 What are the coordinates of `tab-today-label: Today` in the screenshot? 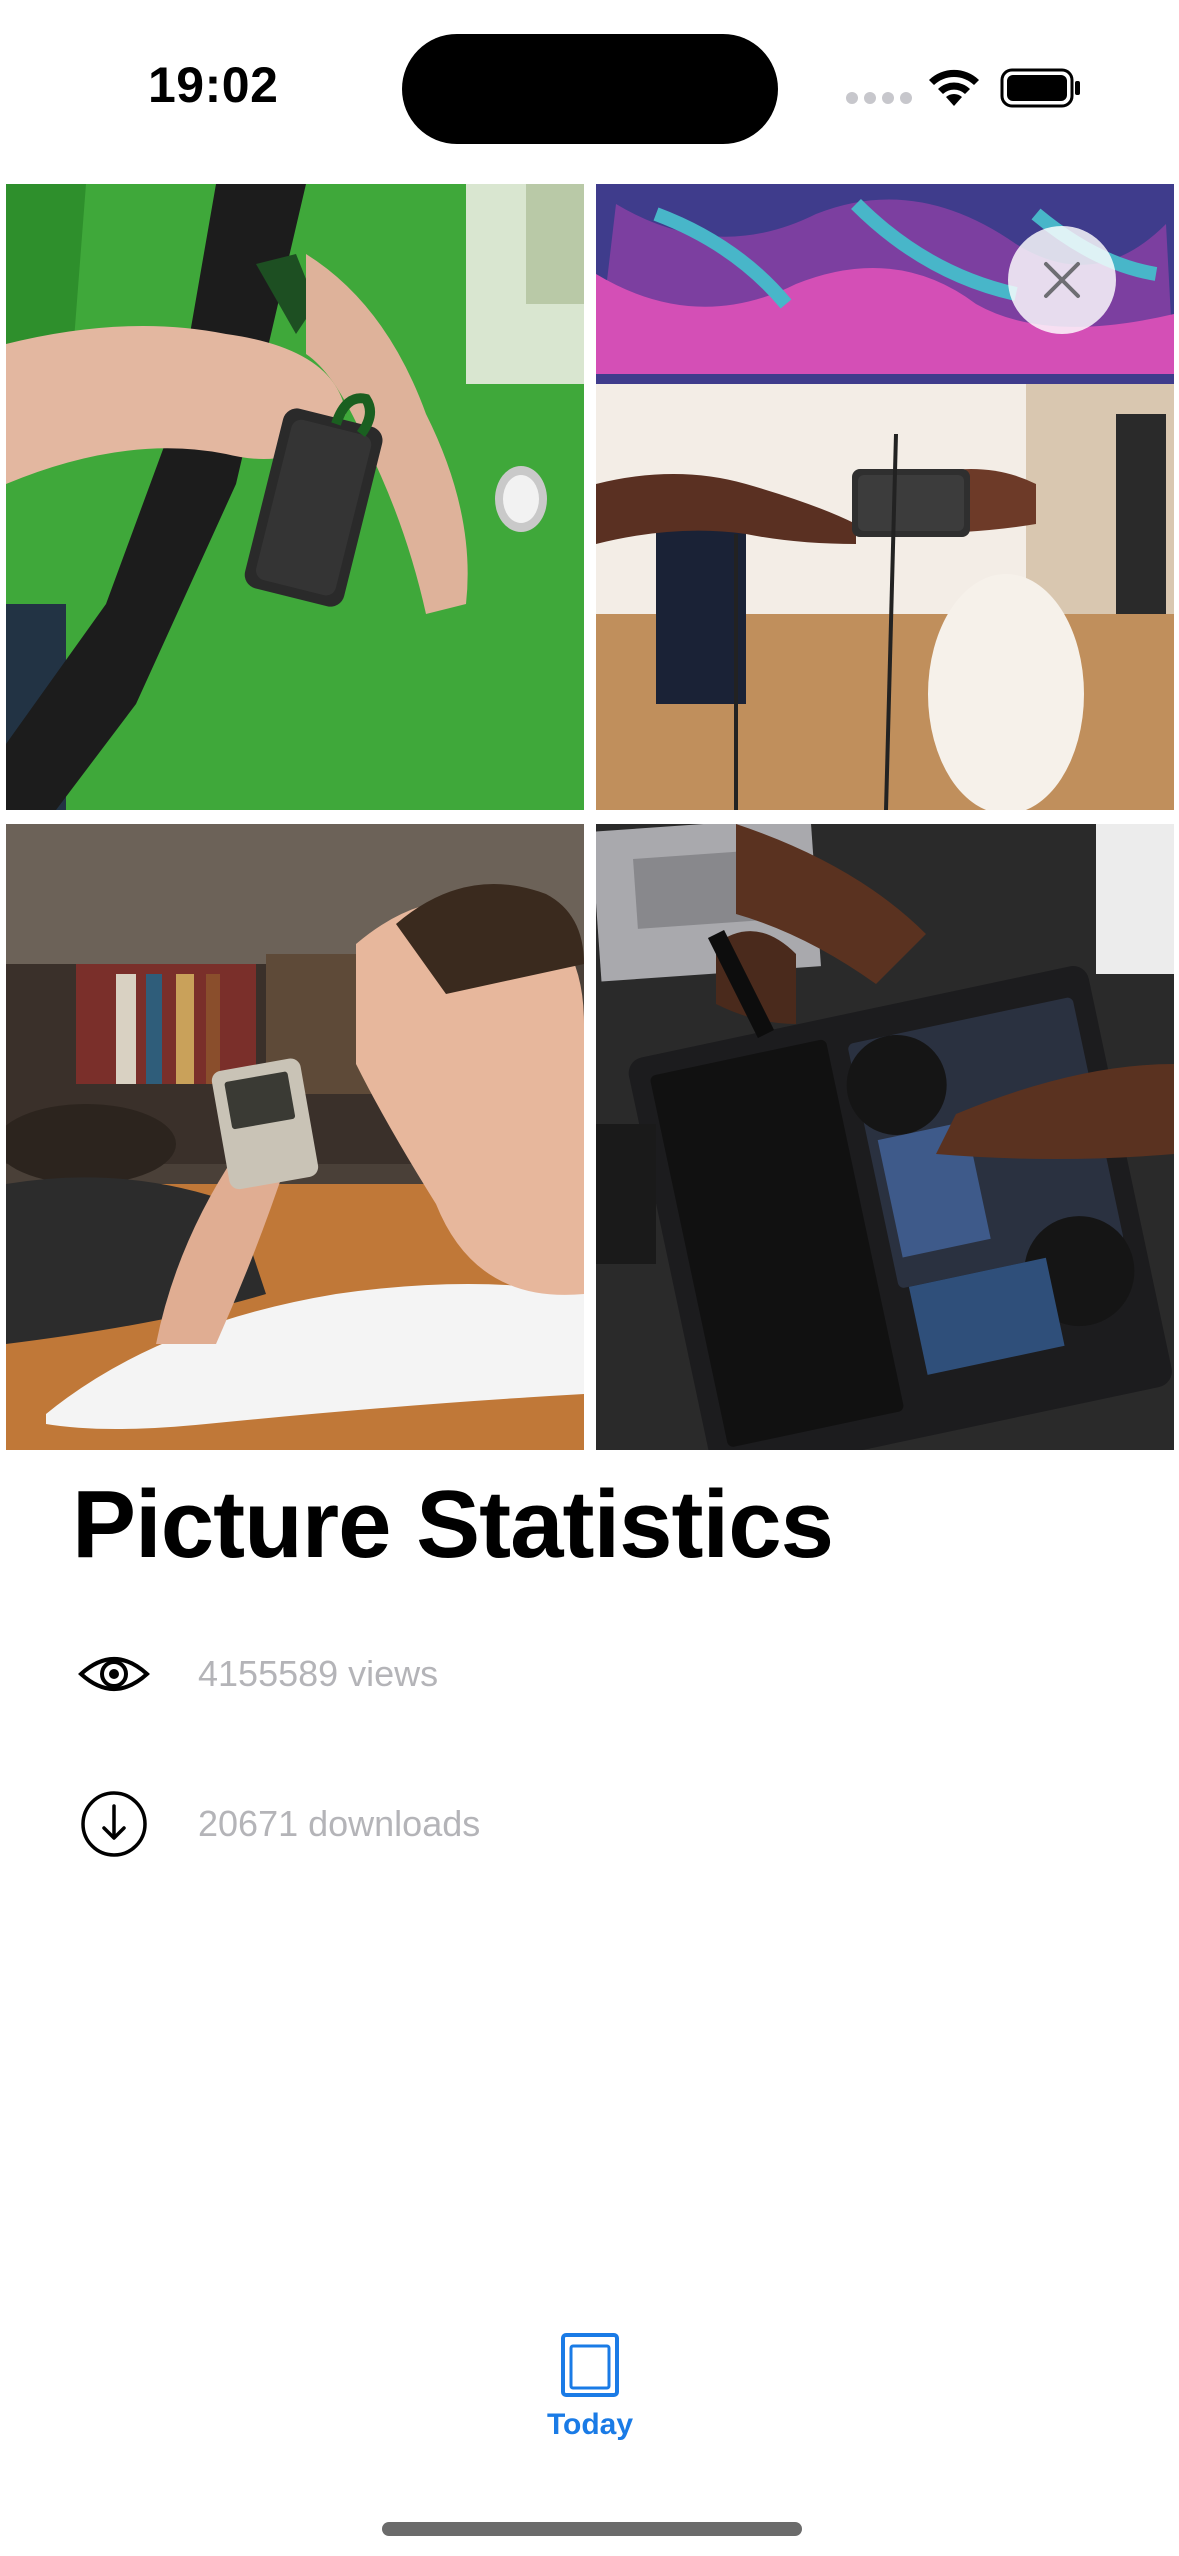 It's located at (590, 2424).